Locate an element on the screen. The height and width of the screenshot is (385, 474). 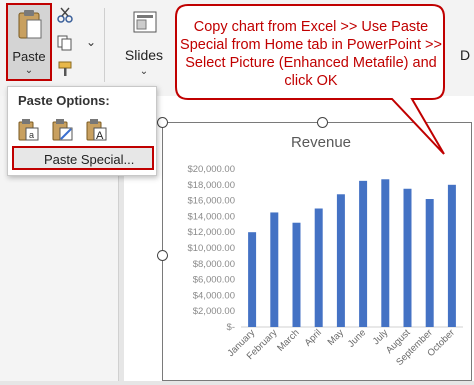
paste-options-title: Paste Options: is located at coordinates (64, 100).